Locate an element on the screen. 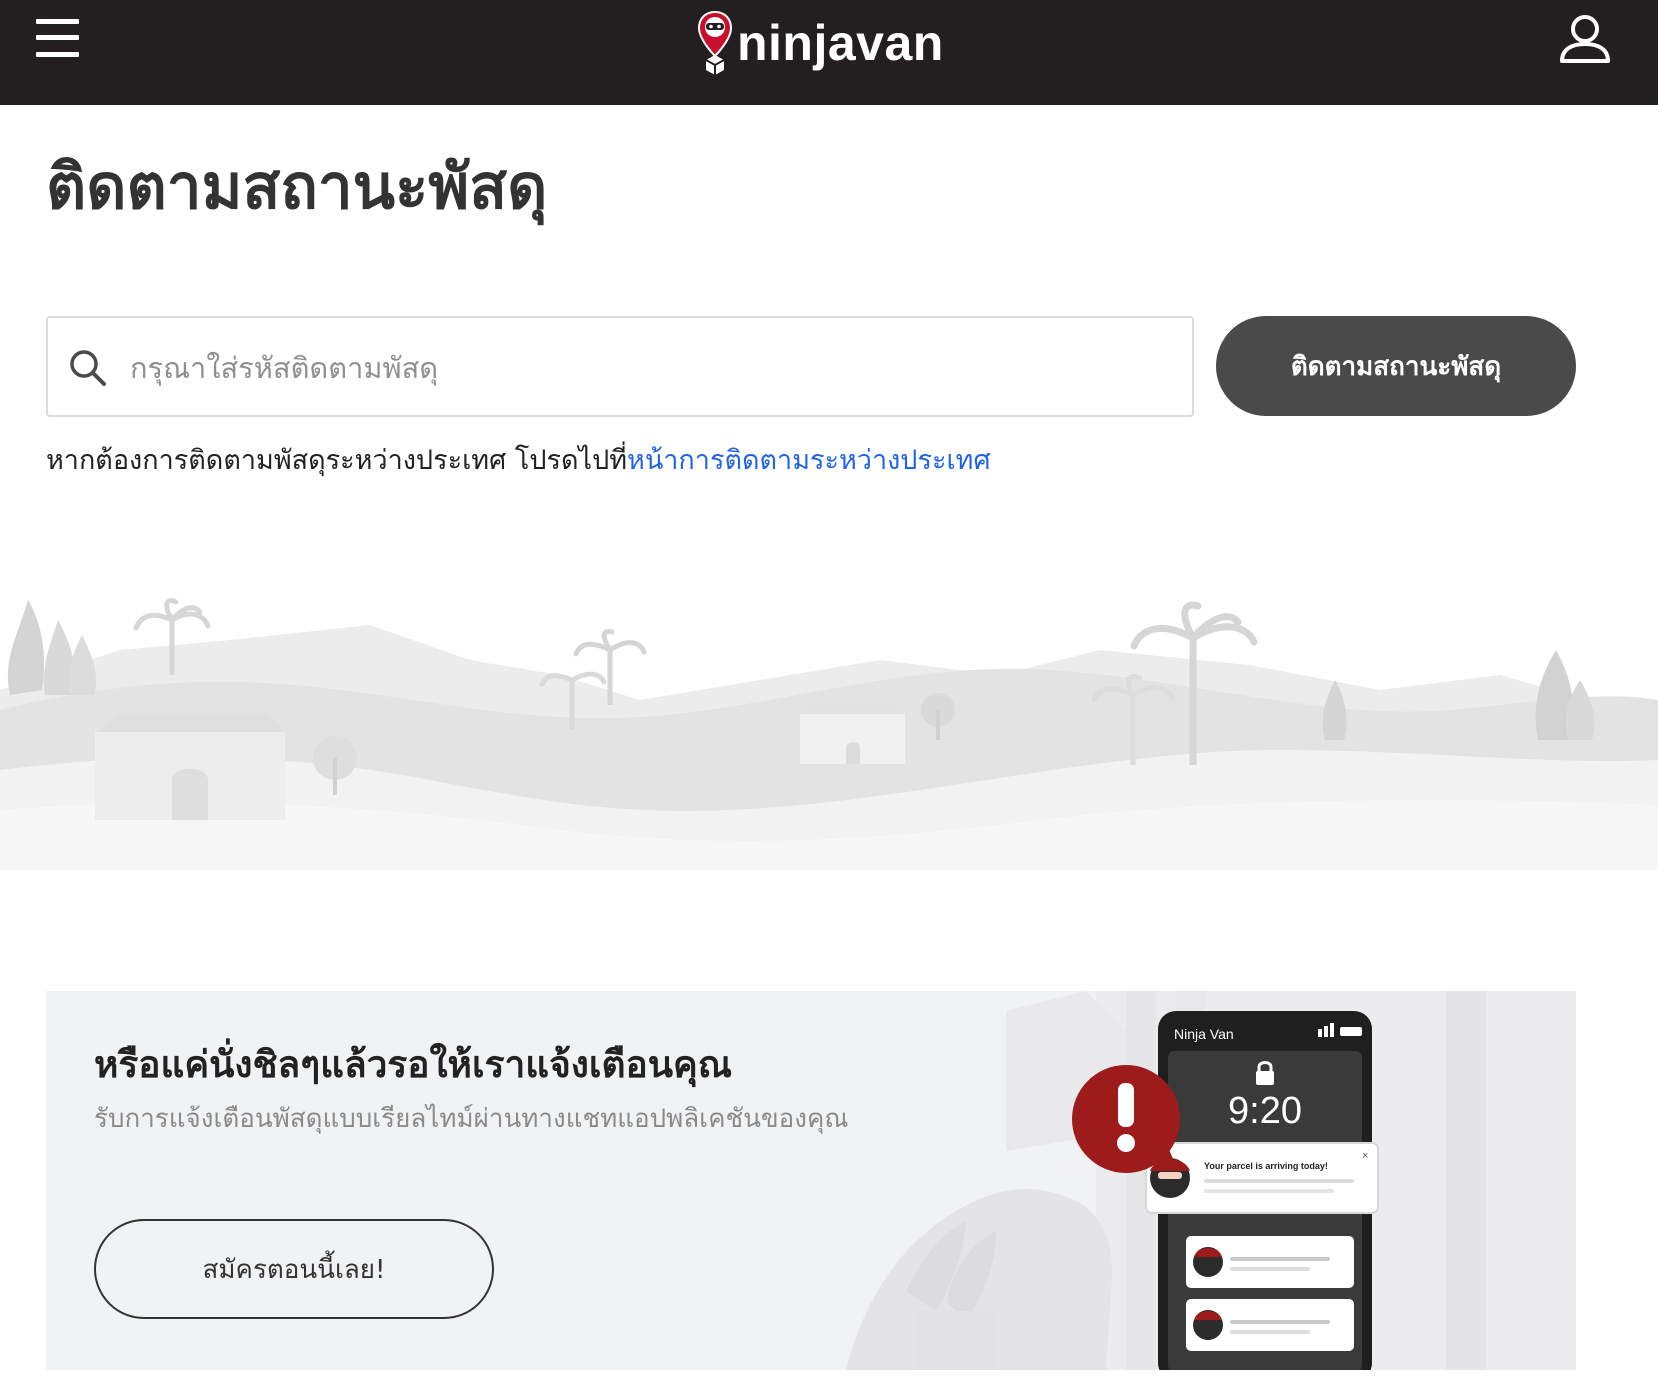 This screenshot has height=1396, width=1658. phone-time: 9:20 is located at coordinates (1265, 1111).